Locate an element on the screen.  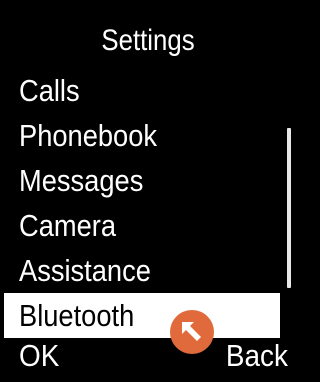
menu-item-phonebook: Phonebook is located at coordinates (148, 135).